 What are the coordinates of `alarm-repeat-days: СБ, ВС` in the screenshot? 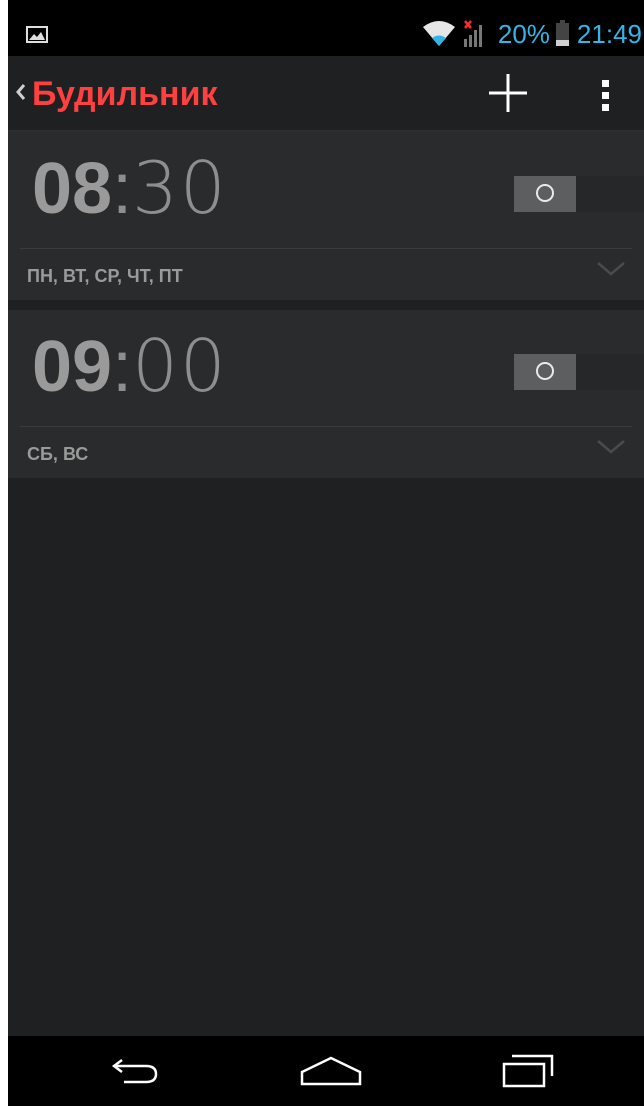 It's located at (57, 454).